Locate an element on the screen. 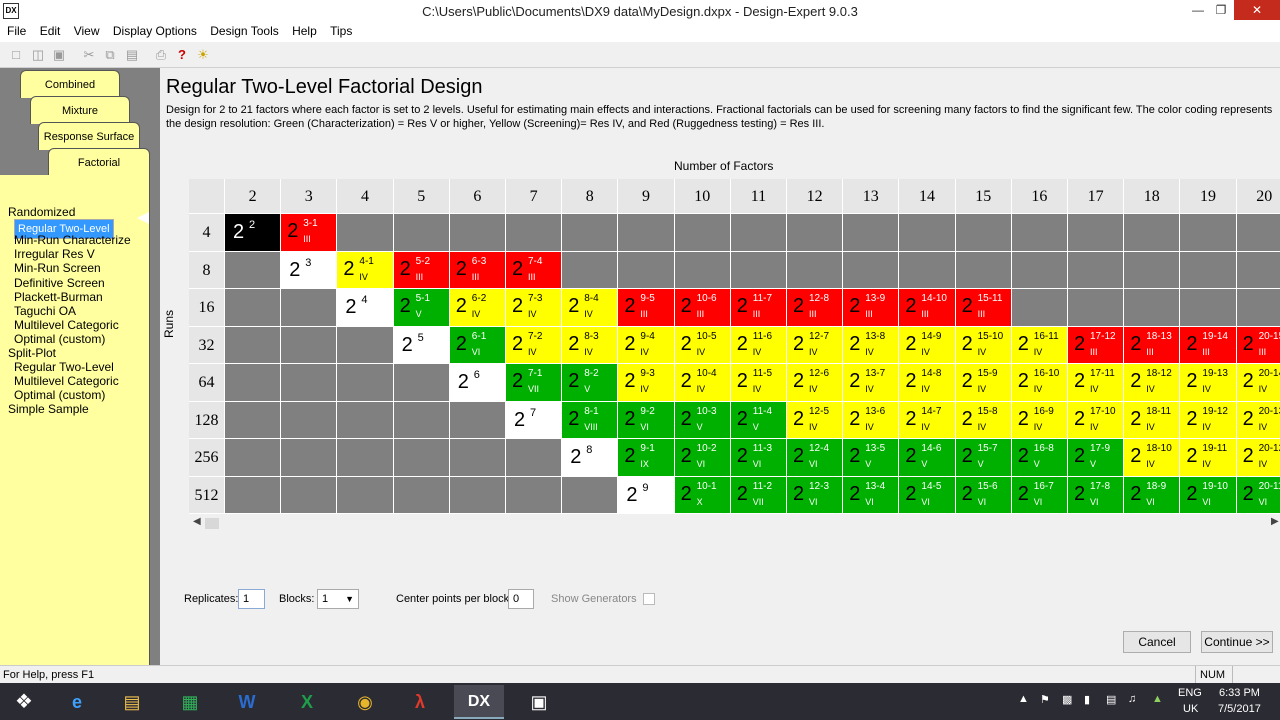 Image resolution: width=1280 pixels, height=720 pixels. continue-button: Continue >> is located at coordinates (1237, 642).